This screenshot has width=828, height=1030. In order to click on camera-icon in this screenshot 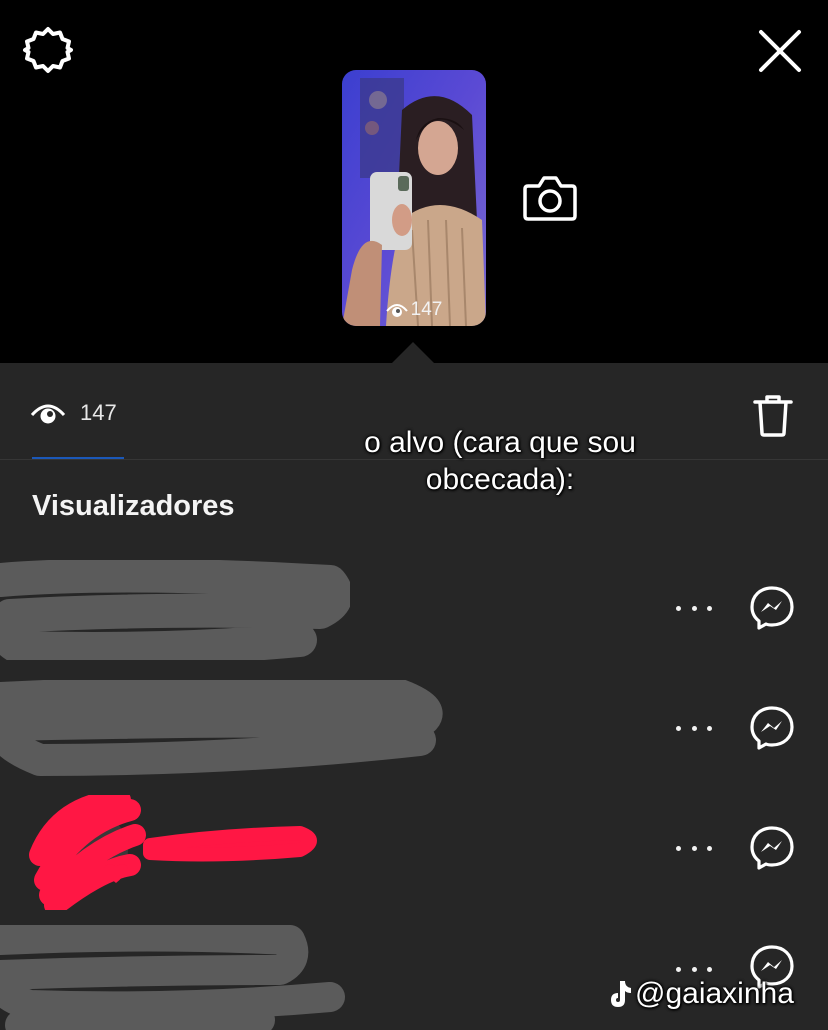, I will do `click(550, 198)`.